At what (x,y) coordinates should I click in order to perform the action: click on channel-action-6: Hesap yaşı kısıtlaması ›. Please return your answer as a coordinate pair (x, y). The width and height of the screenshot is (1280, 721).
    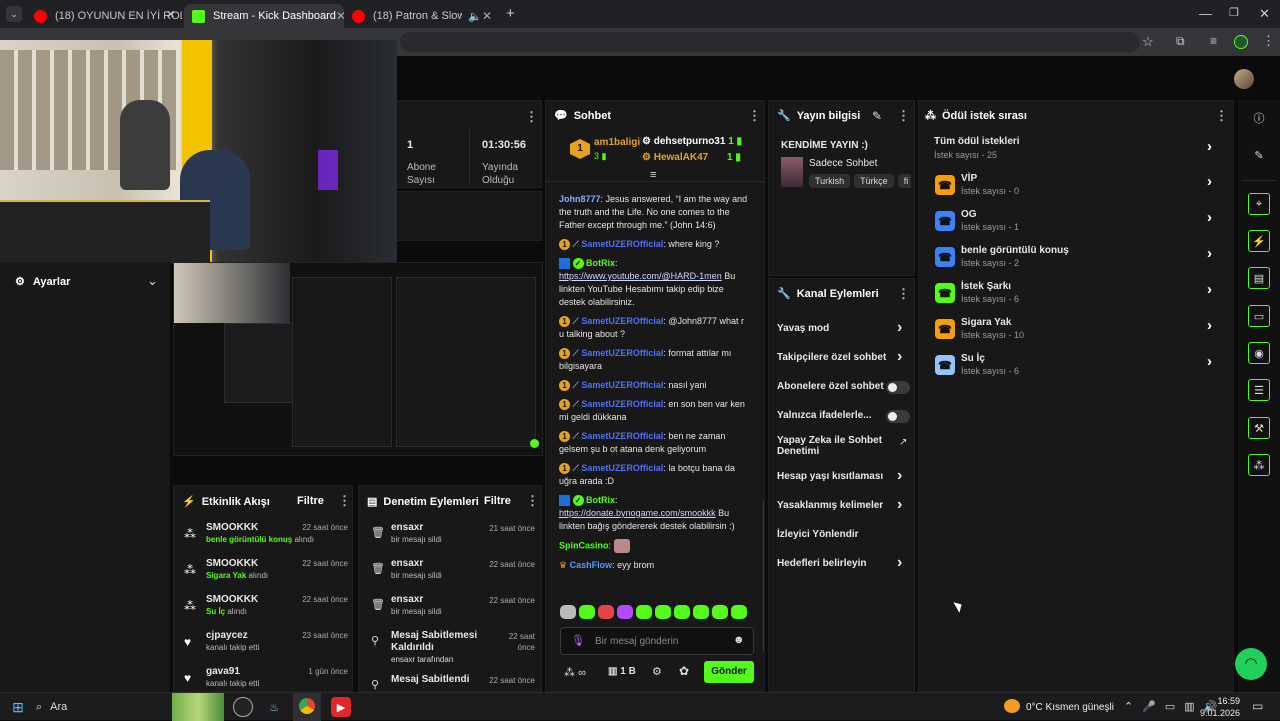
    Looking at the image, I should click on (842, 481).